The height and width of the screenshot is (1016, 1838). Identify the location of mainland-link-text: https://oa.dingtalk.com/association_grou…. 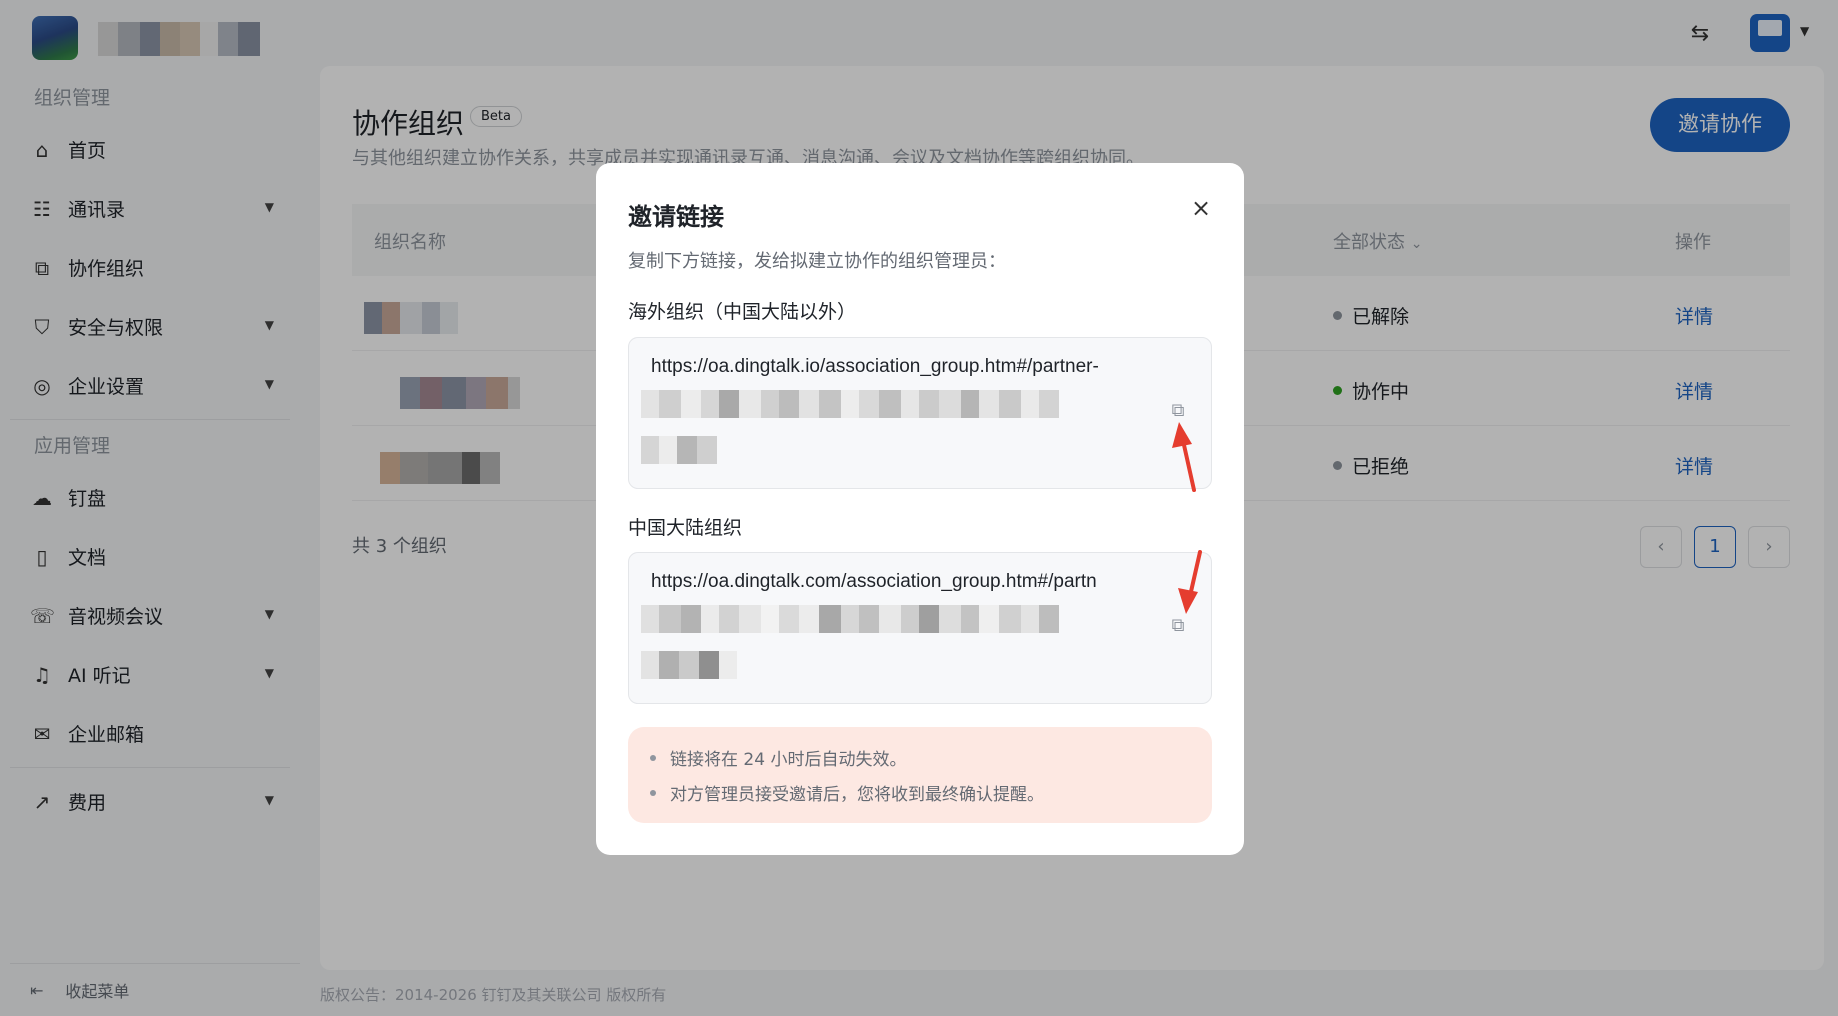
(874, 581).